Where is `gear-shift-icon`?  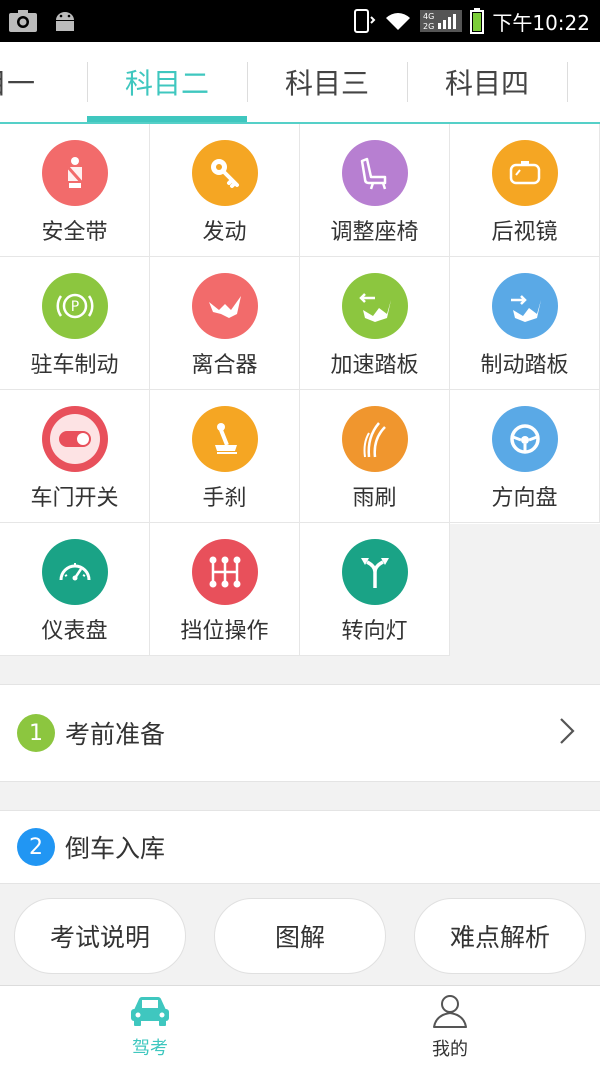 gear-shift-icon is located at coordinates (224, 572).